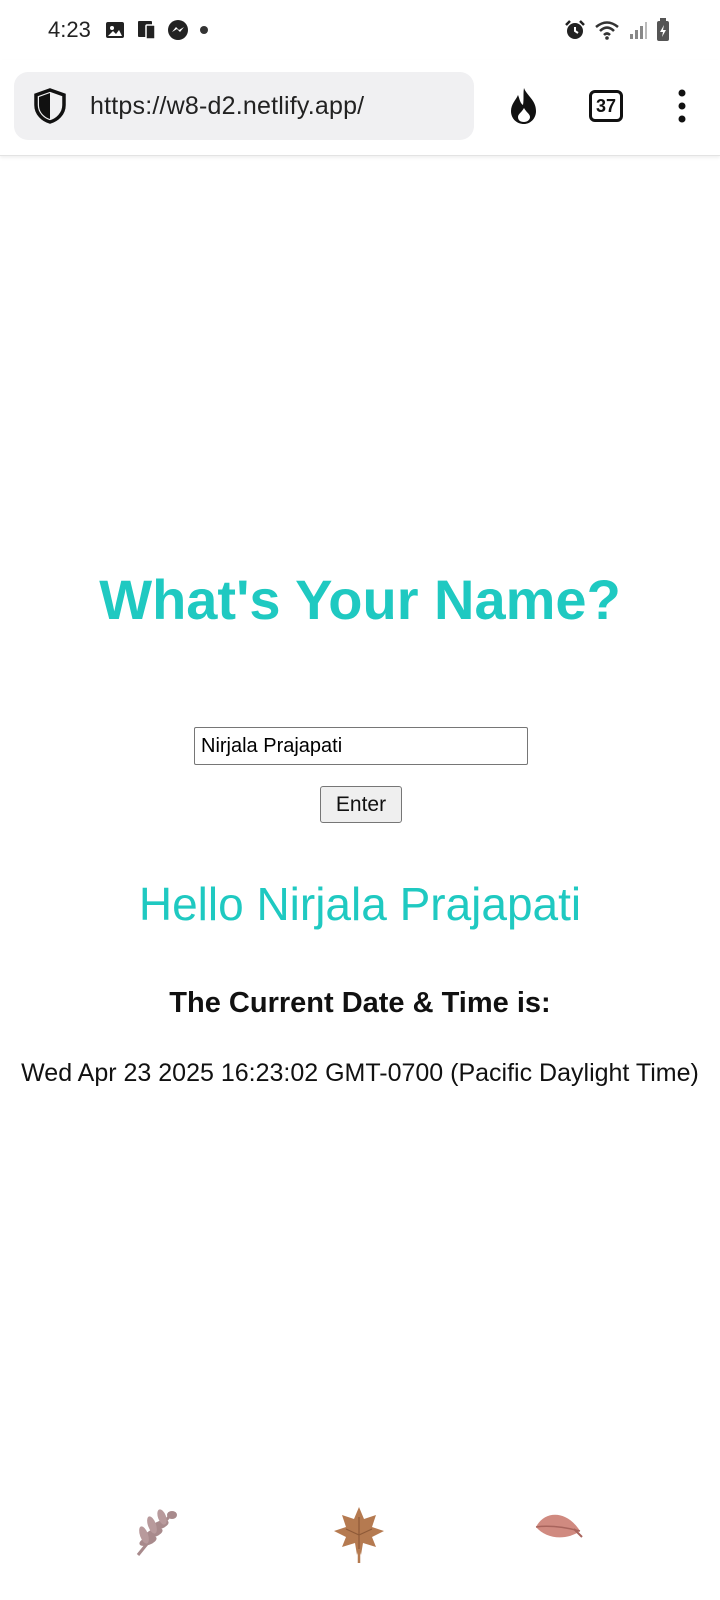 Image resolution: width=720 pixels, height=1600 pixels. I want to click on cast-icon, so click(146, 30).